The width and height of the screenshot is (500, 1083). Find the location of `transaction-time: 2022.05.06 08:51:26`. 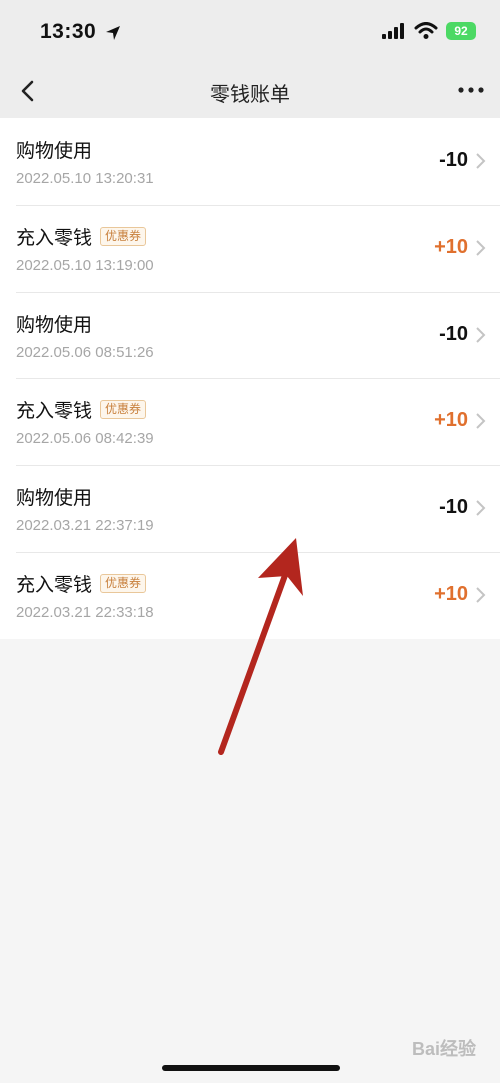

transaction-time: 2022.05.06 08:51:26 is located at coordinates (85, 352).